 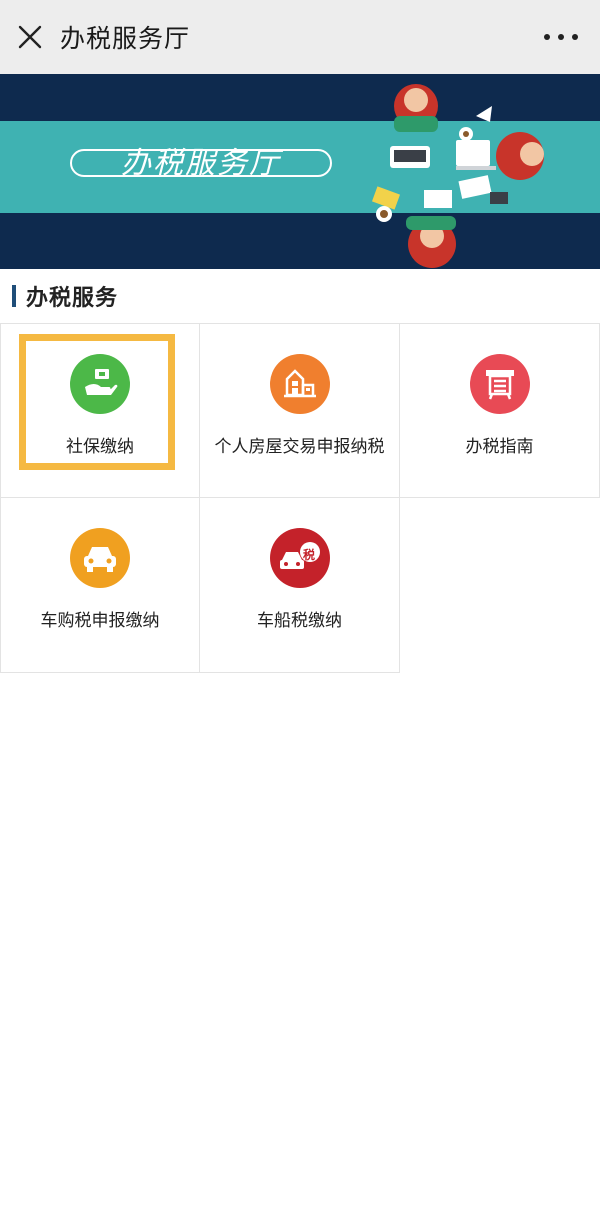 What do you see at coordinates (308, 554) in the screenshot?
I see `tax-badge: 税` at bounding box center [308, 554].